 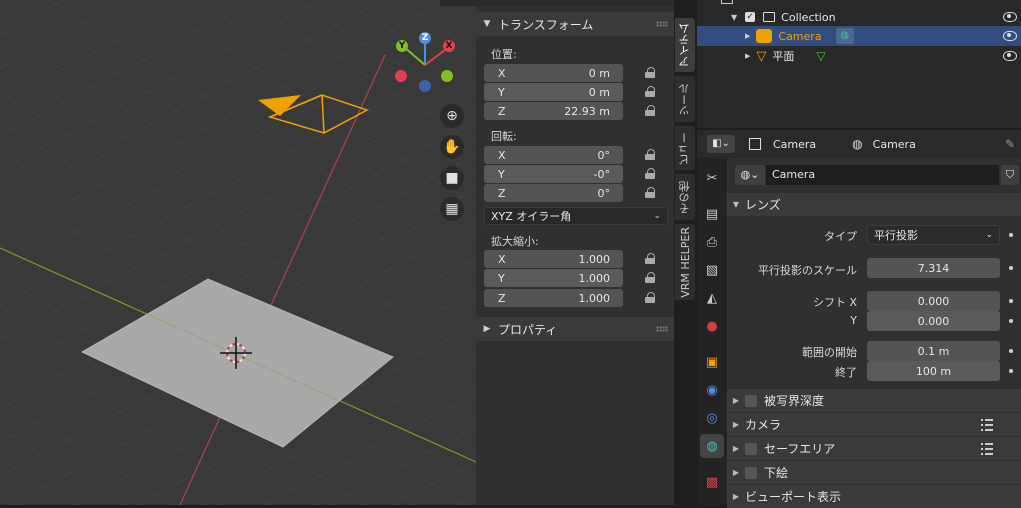 What do you see at coordinates (553, 73) in the screenshot?
I see `location-x-field: X 0 m` at bounding box center [553, 73].